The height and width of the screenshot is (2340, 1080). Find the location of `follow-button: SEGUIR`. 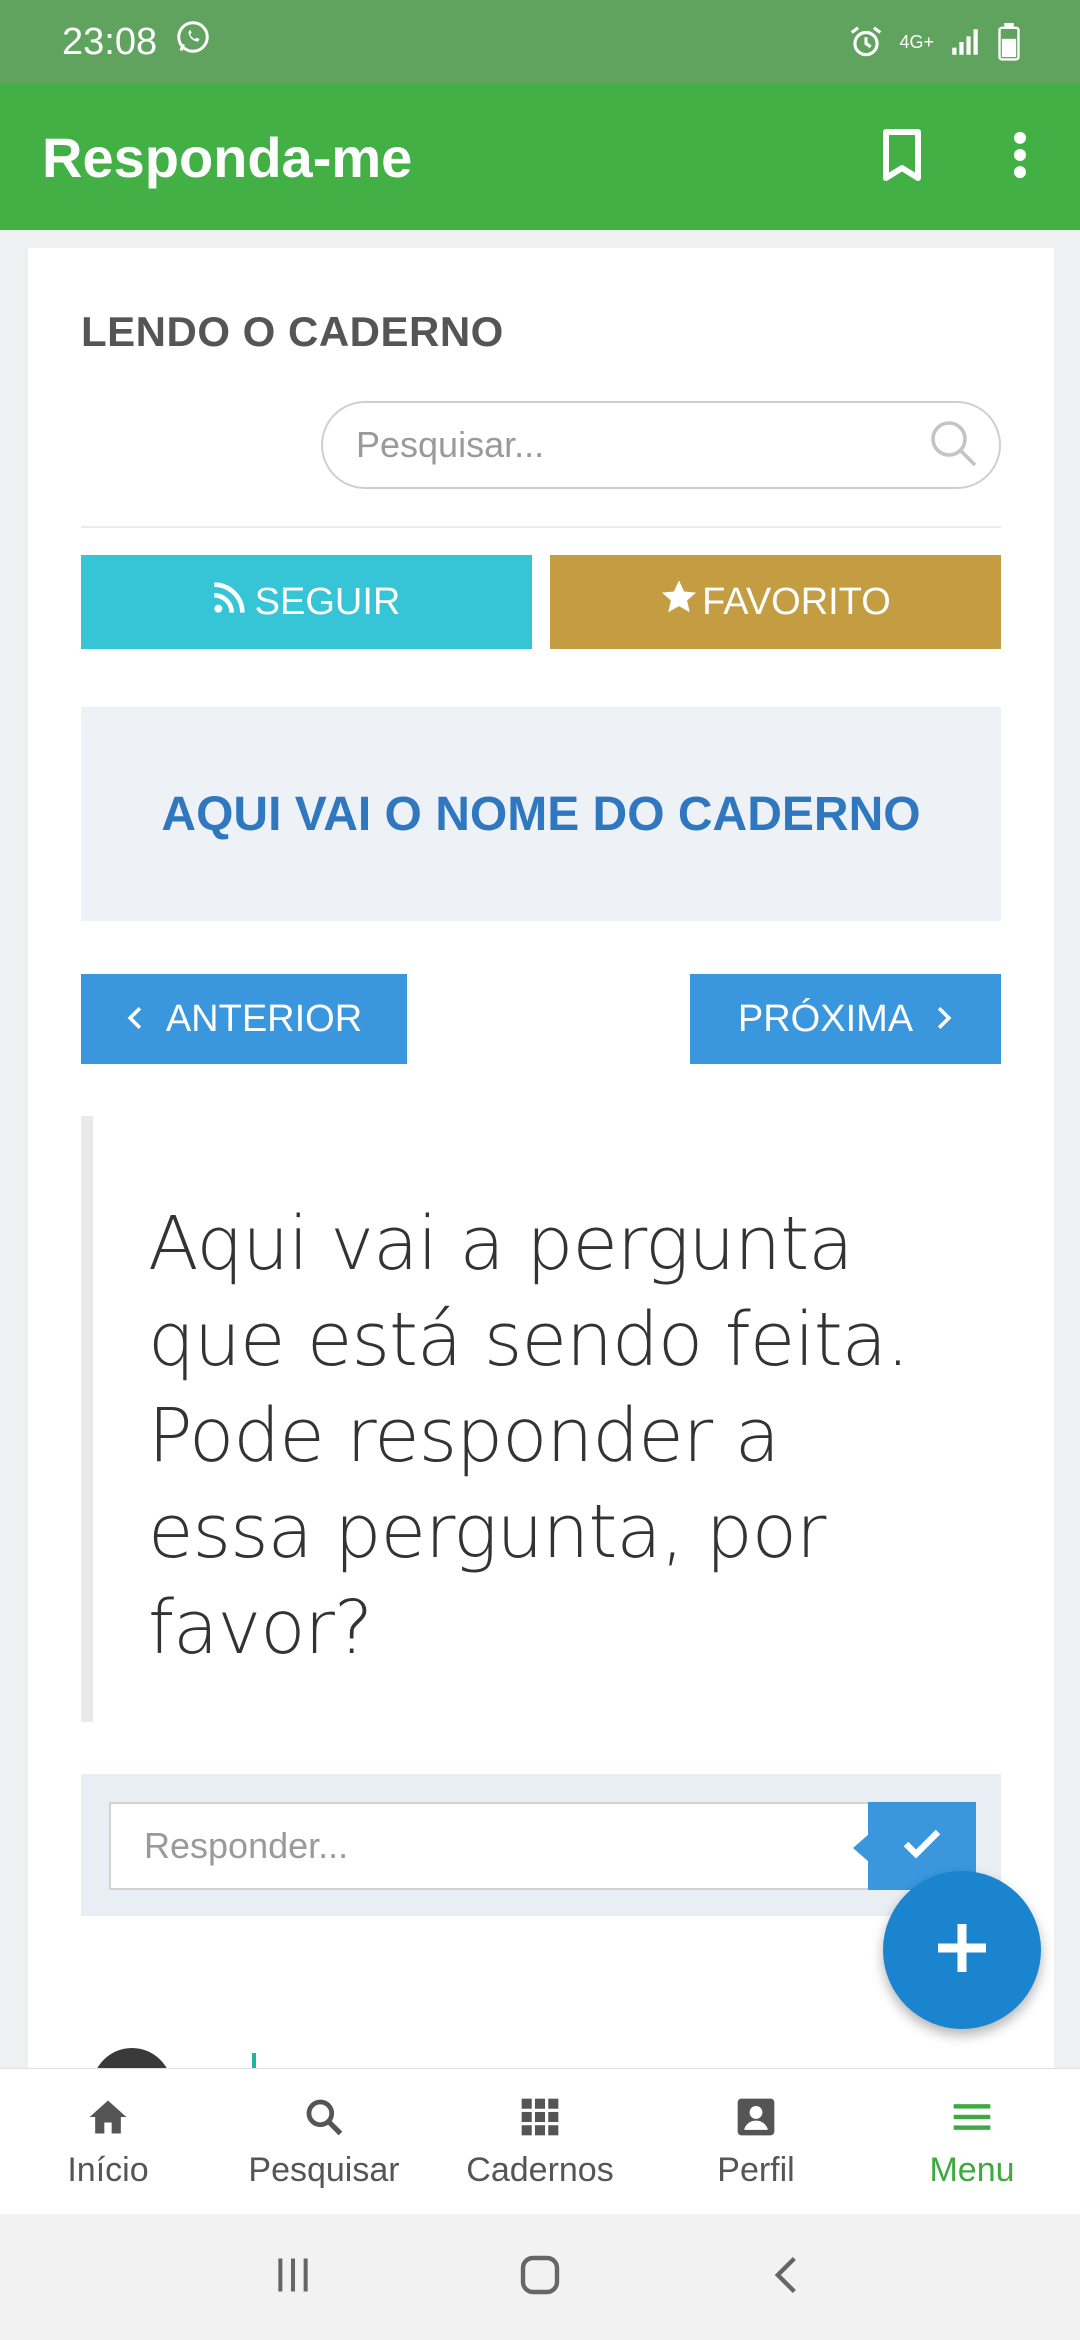

follow-button: SEGUIR is located at coordinates (306, 602).